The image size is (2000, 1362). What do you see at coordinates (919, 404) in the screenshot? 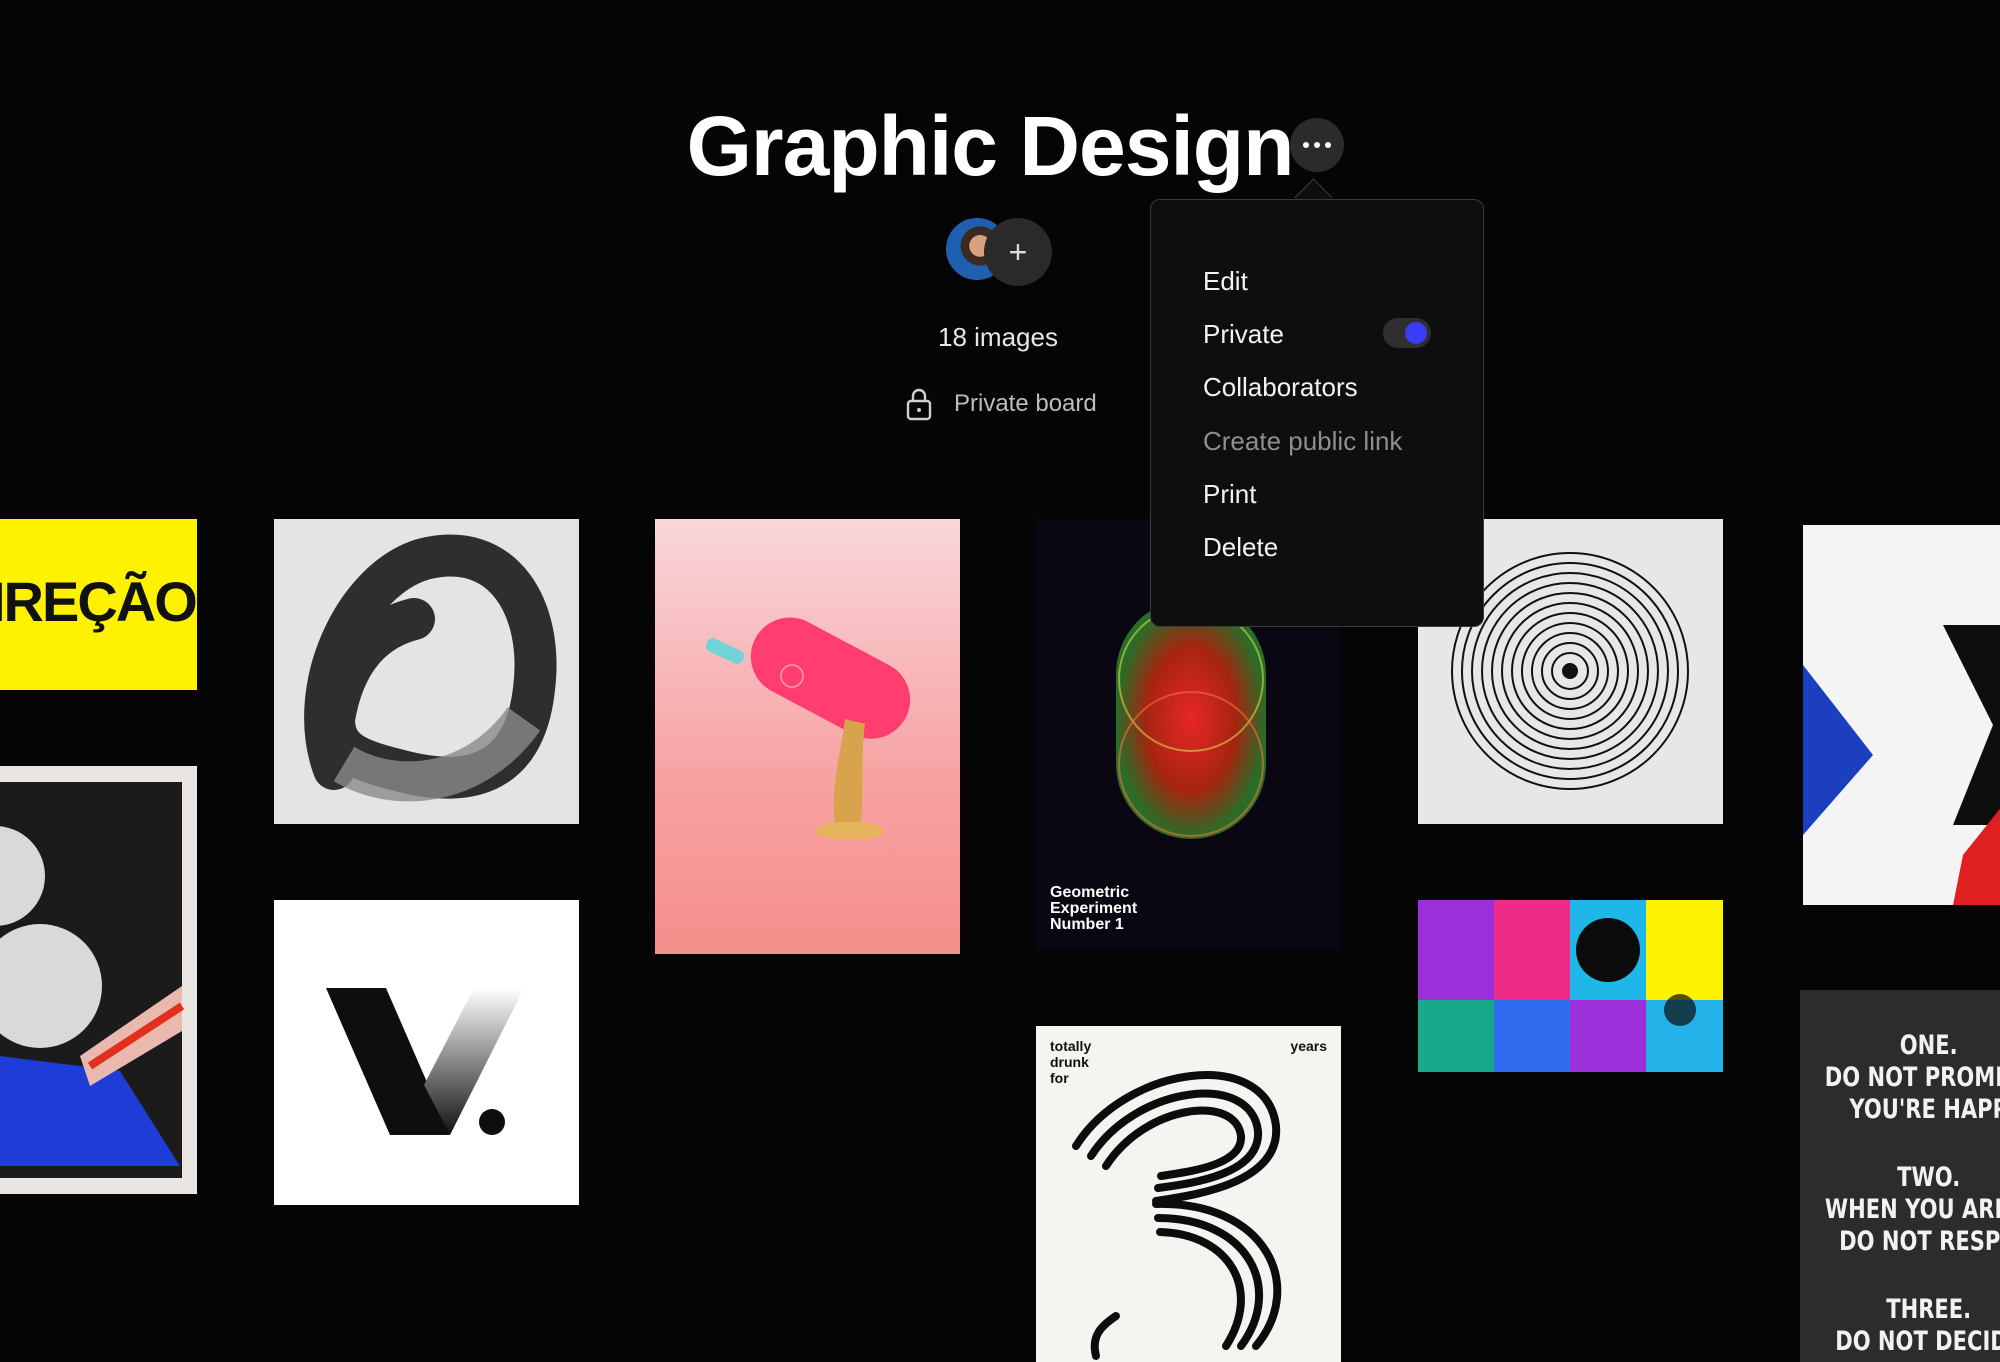
I see `lock-icon` at bounding box center [919, 404].